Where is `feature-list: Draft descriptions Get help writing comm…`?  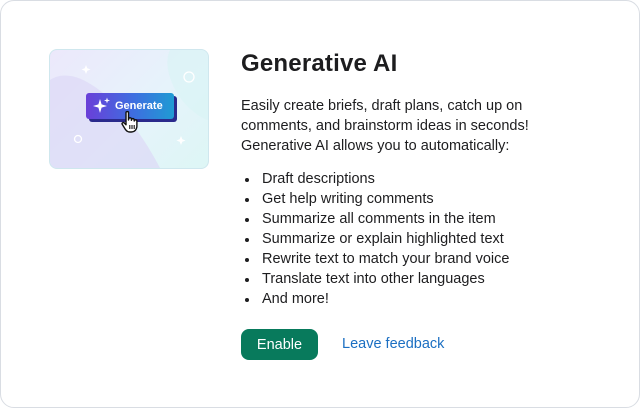 feature-list: Draft descriptions Get help writing comm… is located at coordinates (375, 239).